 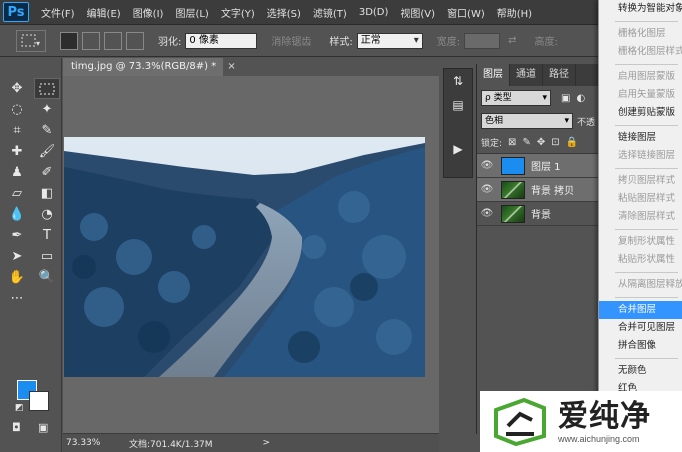 I want to click on feather-label: 羽化:, so click(x=170, y=42).